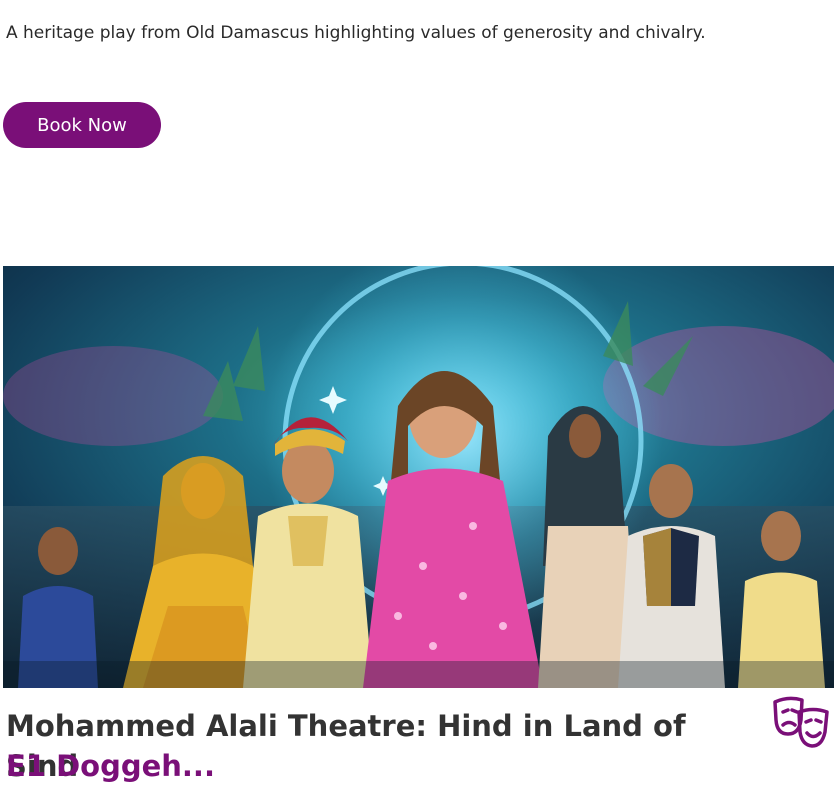 This screenshot has width=834, height=786. What do you see at coordinates (82, 125) in the screenshot?
I see `book-now-button: Book Now` at bounding box center [82, 125].